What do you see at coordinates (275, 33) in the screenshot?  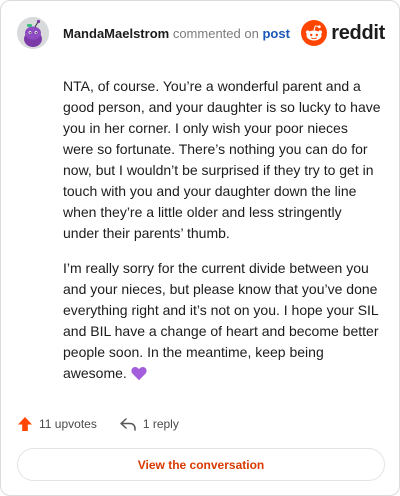 I see `post-link: post` at bounding box center [275, 33].